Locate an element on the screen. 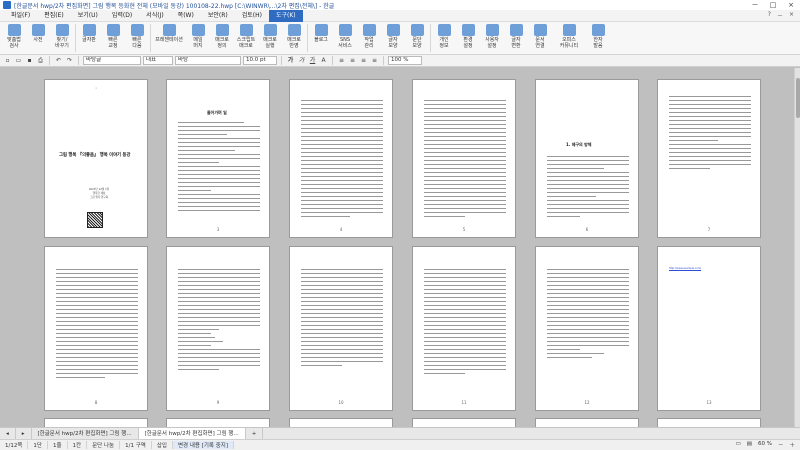 The height and width of the screenshot is (450, 800). menu-page: 쪽(W) is located at coordinates (186, 16).